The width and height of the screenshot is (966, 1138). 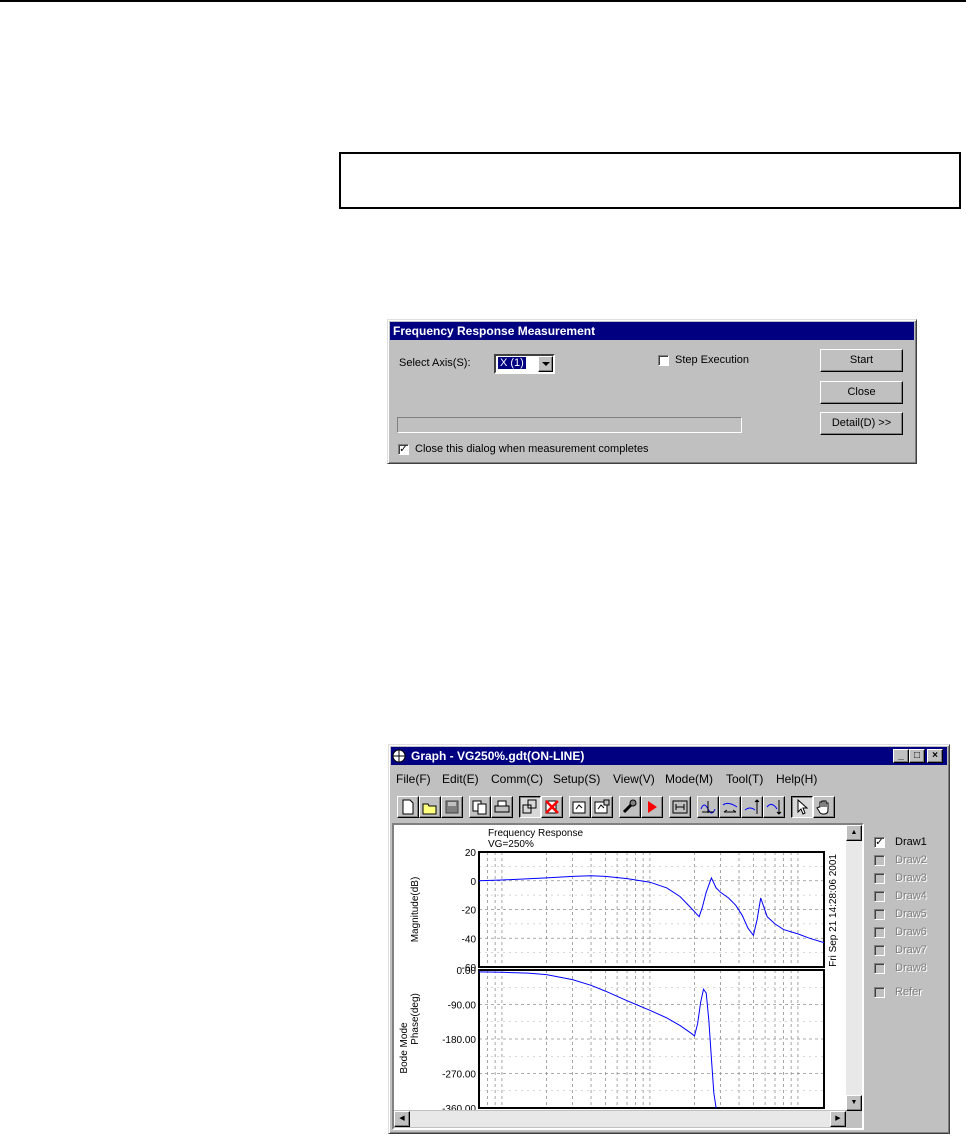 I want to click on zoom-y2-button, so click(x=774, y=807).